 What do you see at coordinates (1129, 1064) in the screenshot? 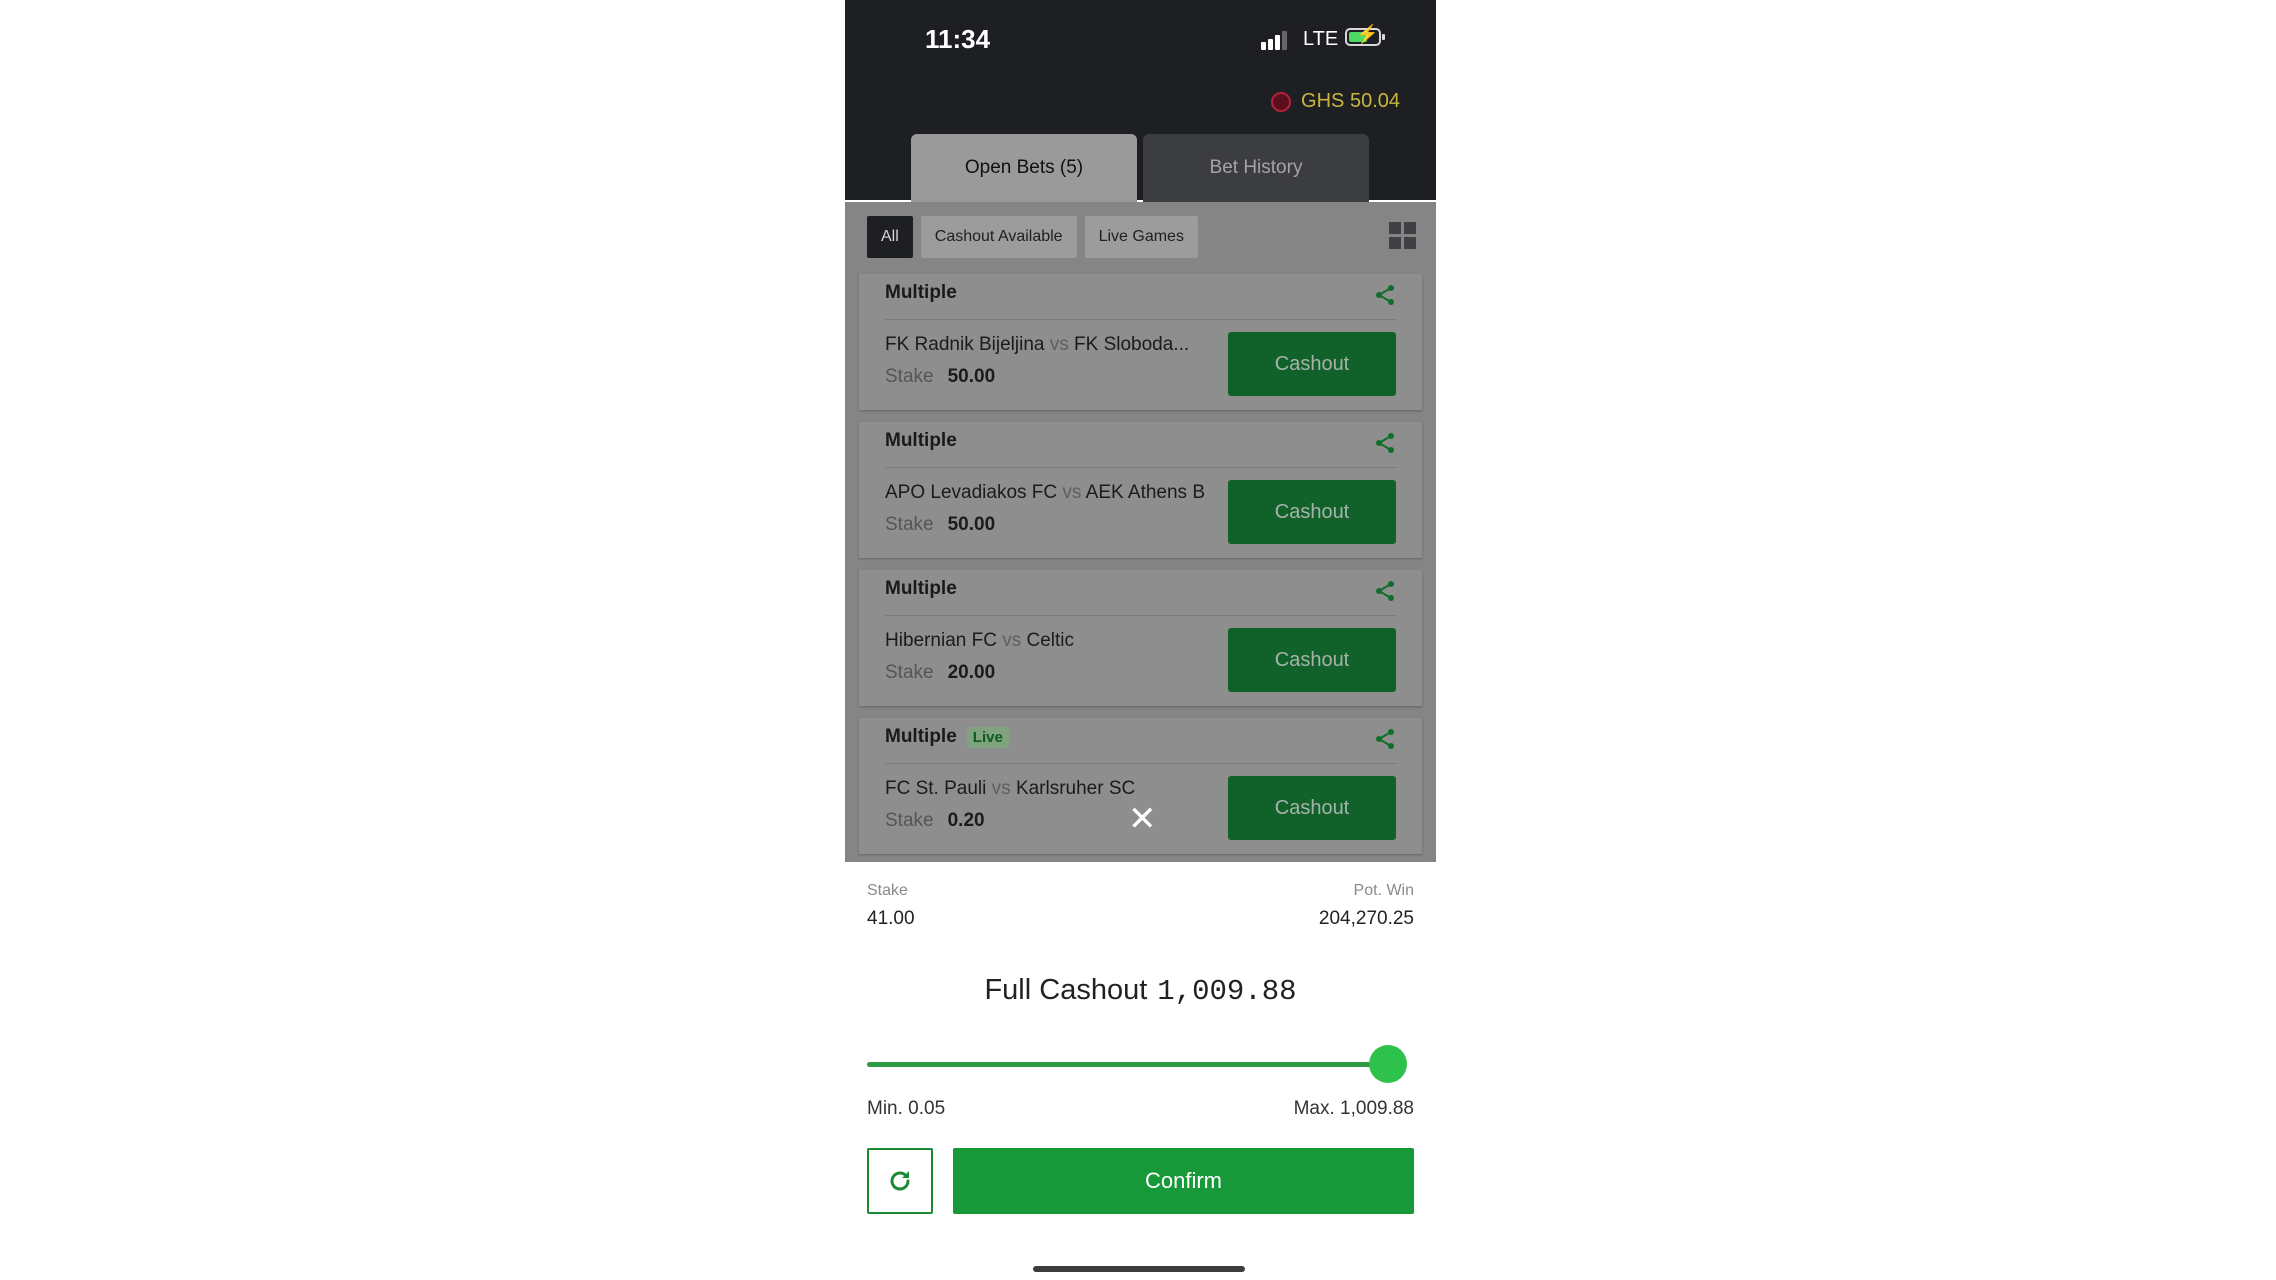
I see `cashout-slider-track` at bounding box center [1129, 1064].